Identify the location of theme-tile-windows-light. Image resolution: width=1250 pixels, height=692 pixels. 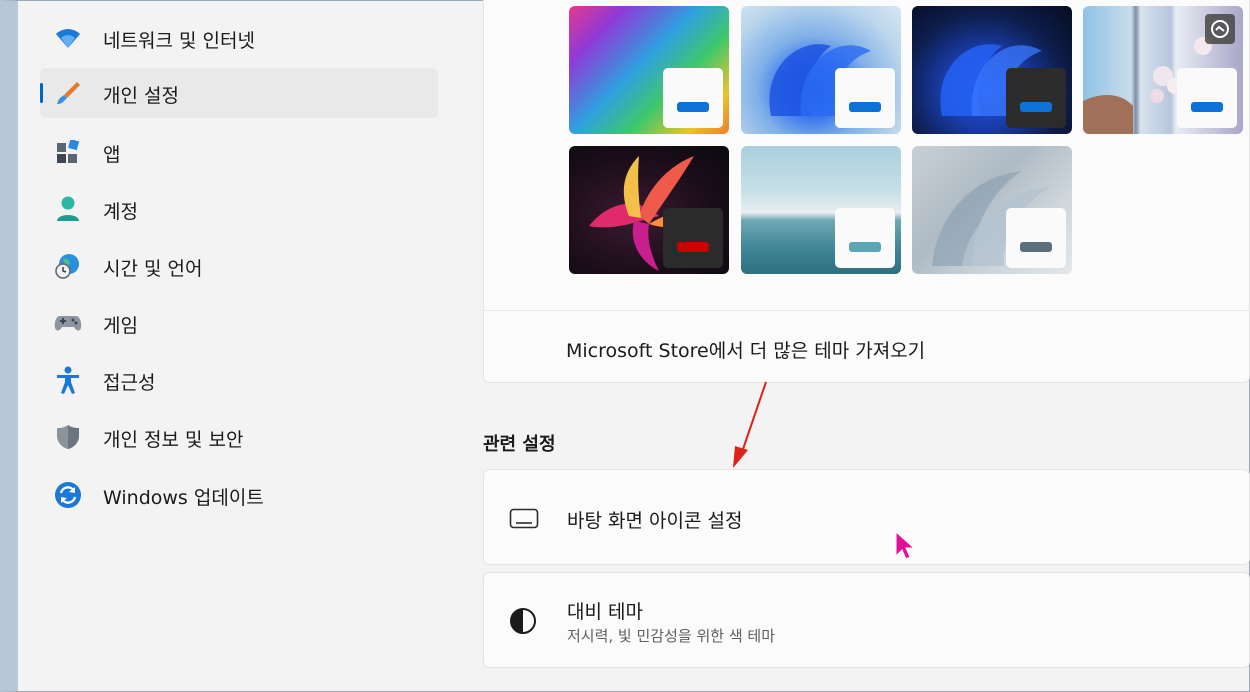
(821, 70).